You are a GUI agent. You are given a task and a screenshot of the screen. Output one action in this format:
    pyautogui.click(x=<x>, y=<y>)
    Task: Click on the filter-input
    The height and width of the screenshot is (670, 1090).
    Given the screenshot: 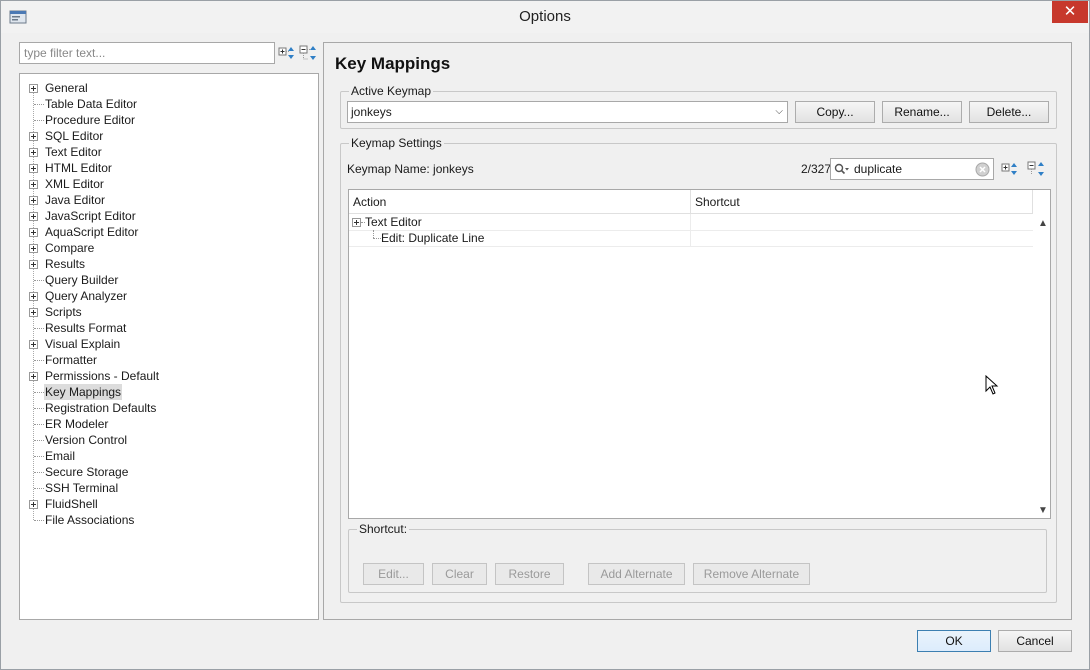 What is the action you would take?
    pyautogui.click(x=147, y=53)
    